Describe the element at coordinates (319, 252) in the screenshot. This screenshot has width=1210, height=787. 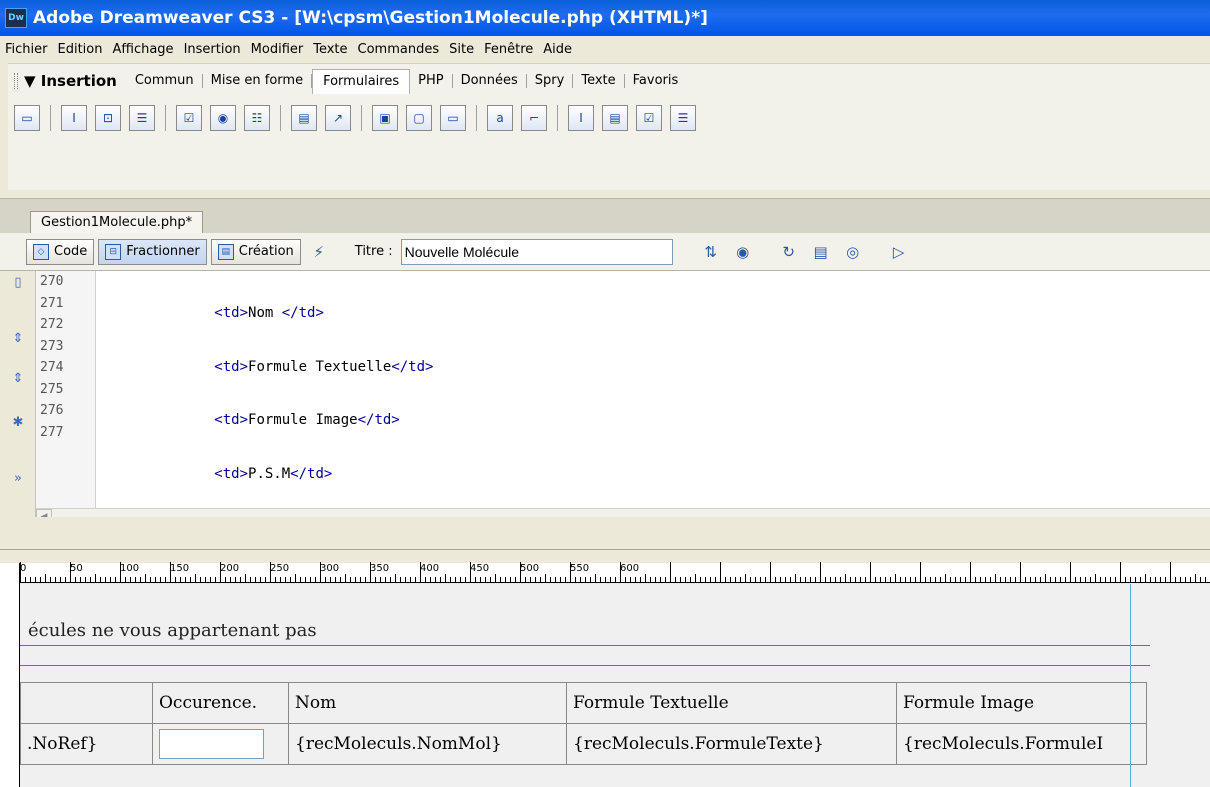
I see `live-data-icon: ⚡` at that location.